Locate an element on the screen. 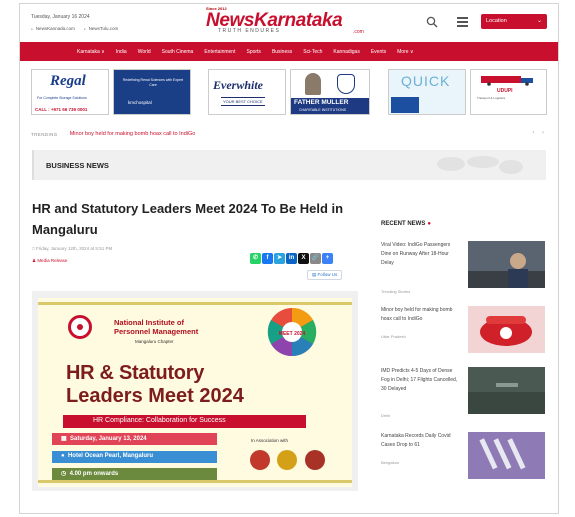 The width and height of the screenshot is (575, 517). nav-item-south-cinema: South Cinema is located at coordinates (178, 52).